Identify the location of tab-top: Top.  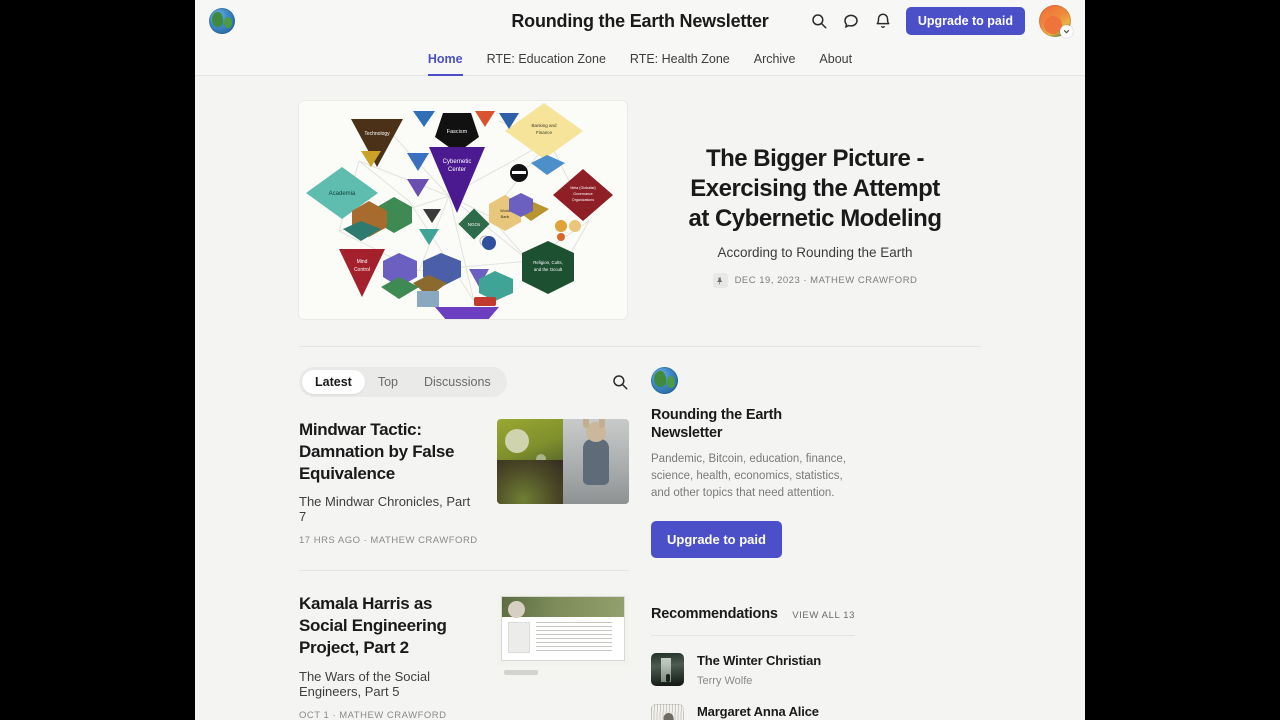
(388, 382).